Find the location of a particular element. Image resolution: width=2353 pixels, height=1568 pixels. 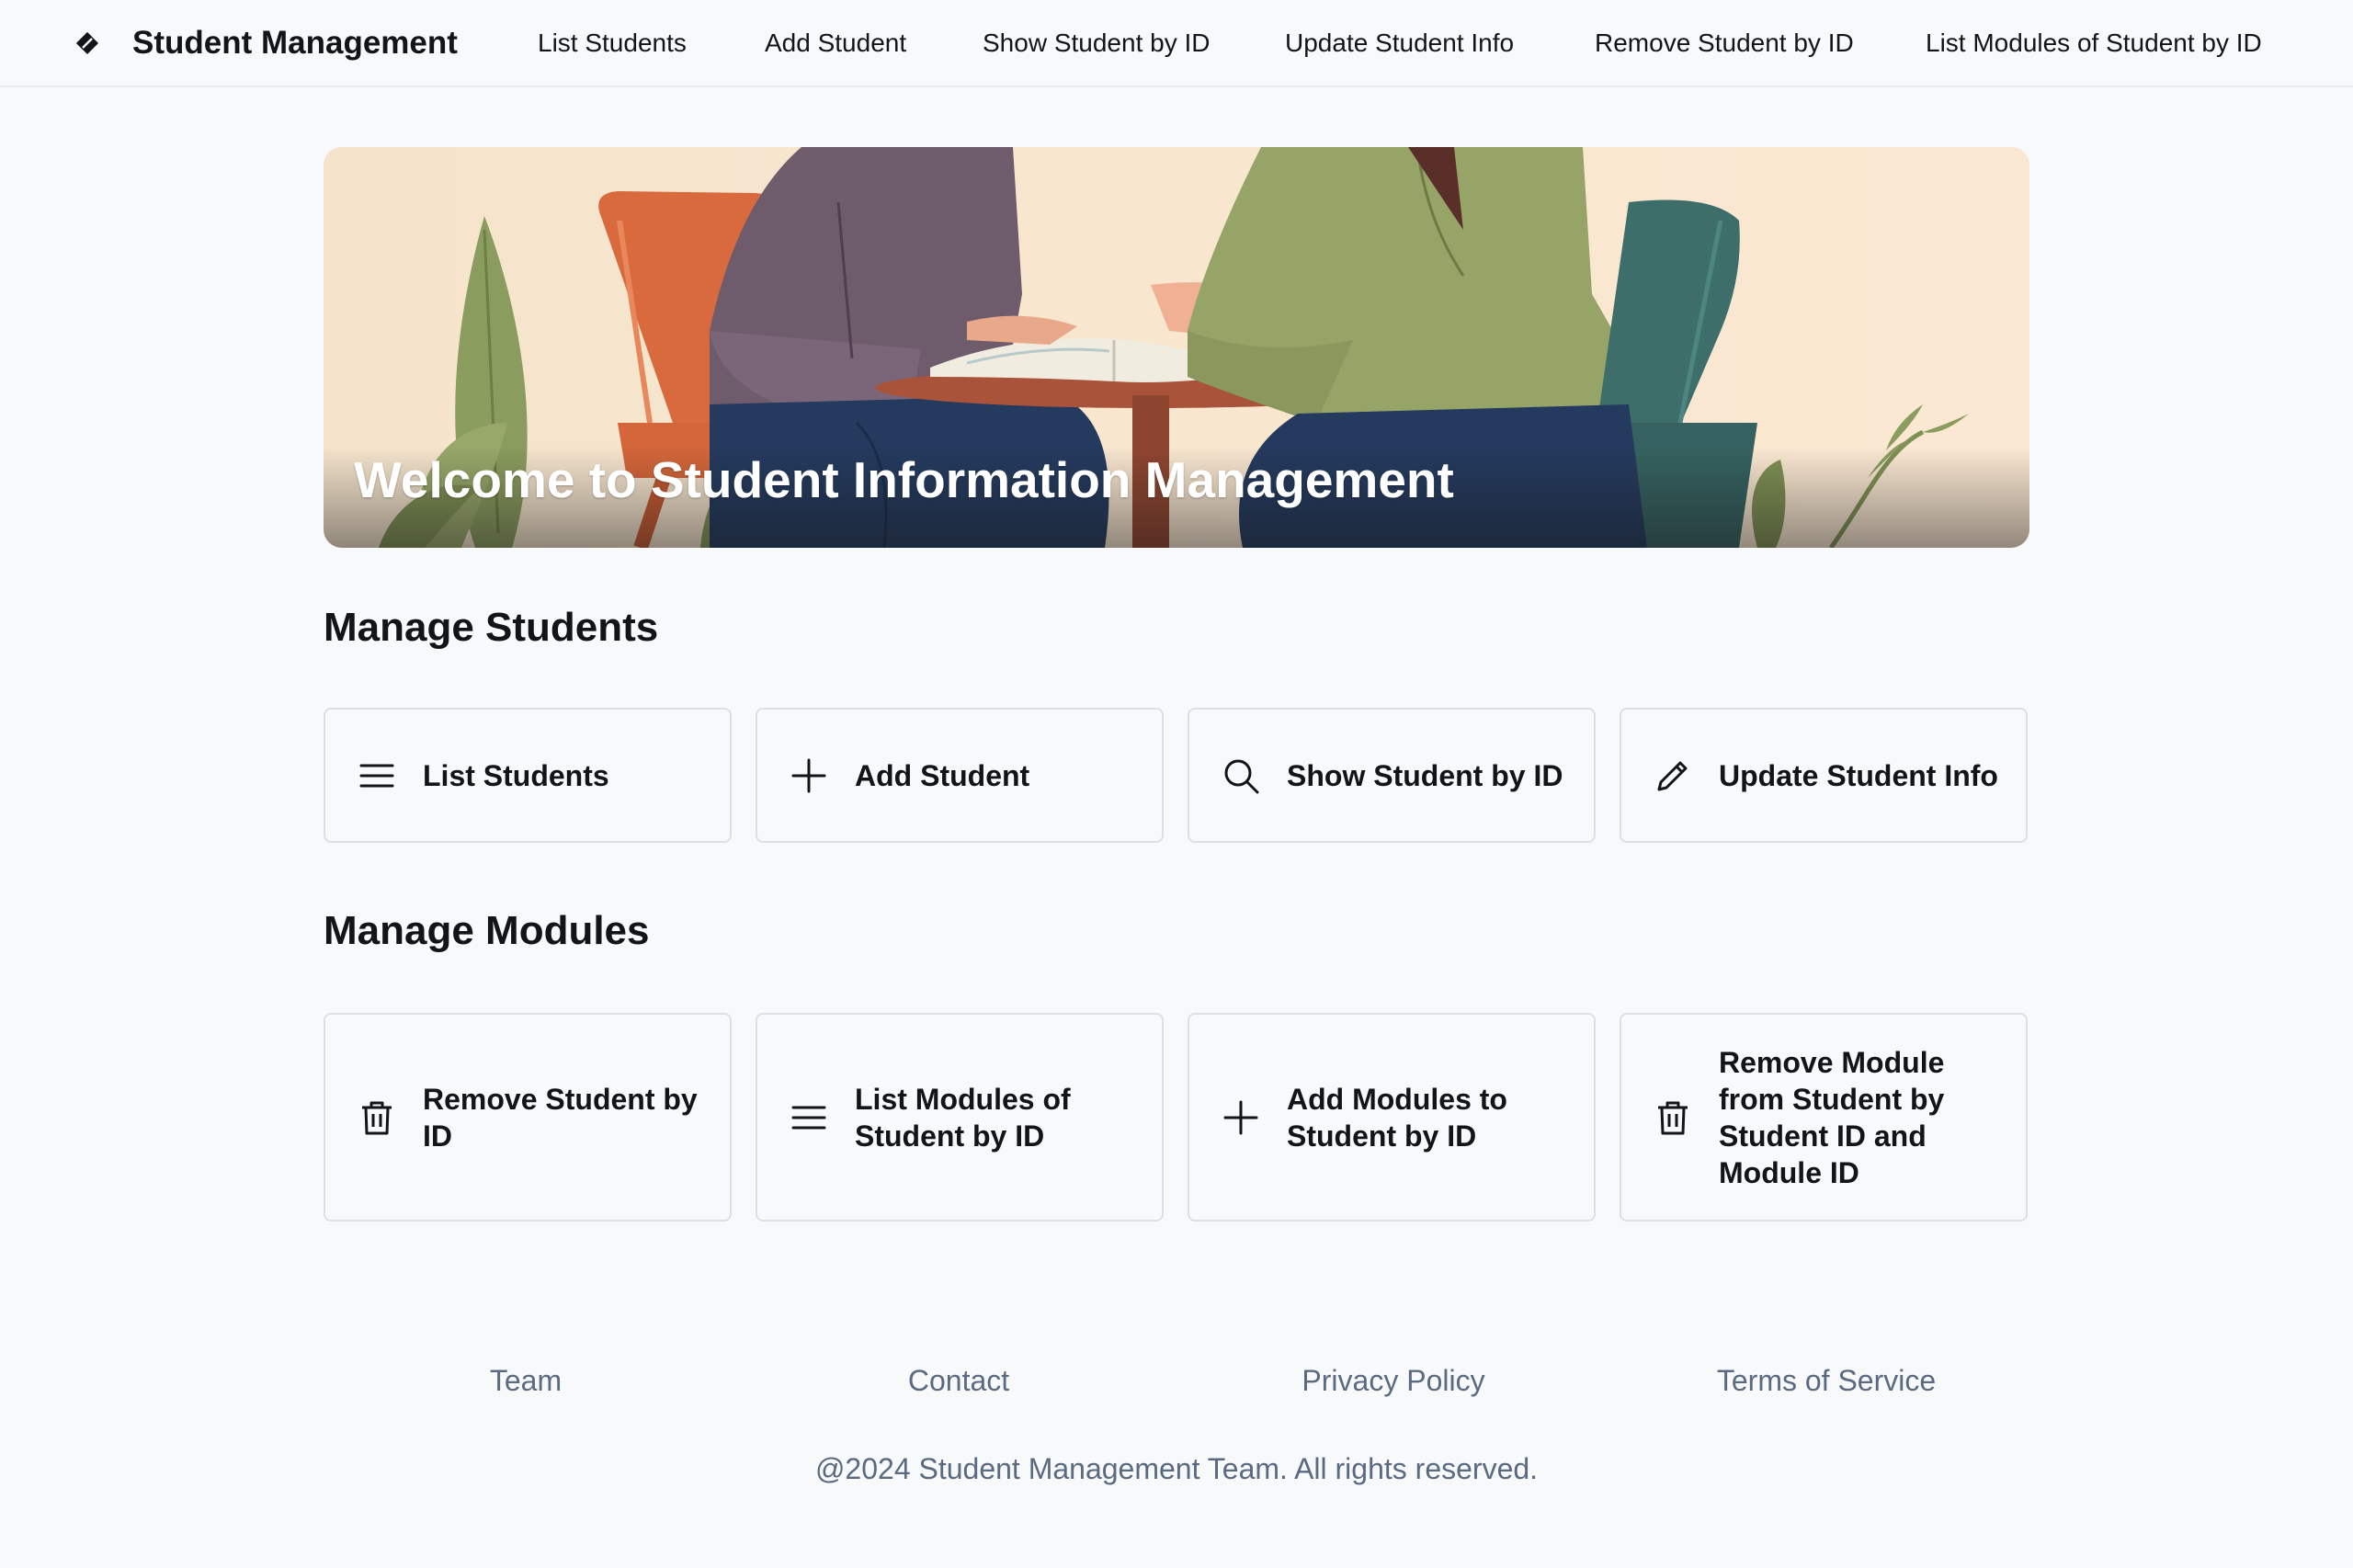

nav-show-student-by-id: Show Student by ID is located at coordinates (1096, 42).